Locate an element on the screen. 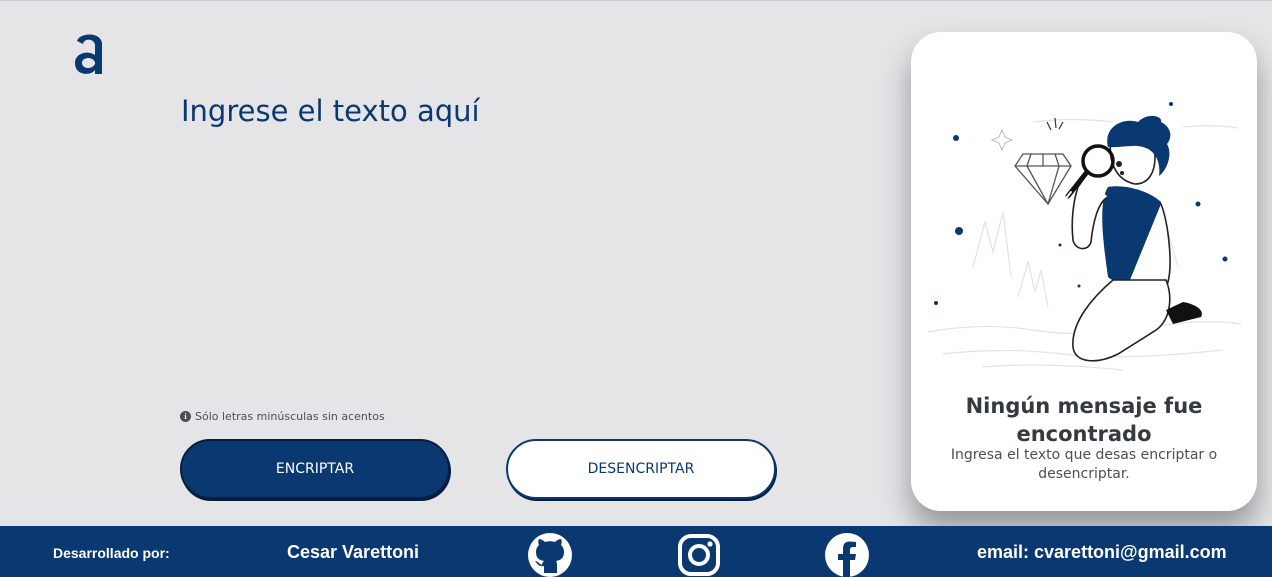 The width and height of the screenshot is (1272, 577). author-name: Cesar Varettoni is located at coordinates (353, 552).